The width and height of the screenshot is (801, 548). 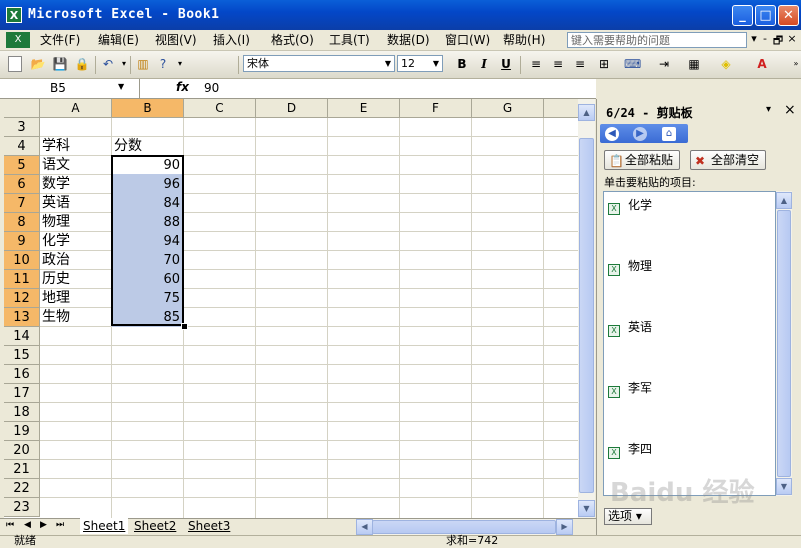 What do you see at coordinates (56, 298) in the screenshot?
I see `cell-a12: 地理` at bounding box center [56, 298].